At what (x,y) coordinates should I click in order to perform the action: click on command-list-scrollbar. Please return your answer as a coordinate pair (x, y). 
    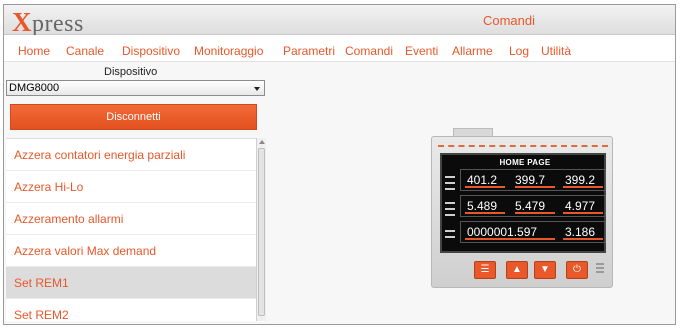
    Looking at the image, I should click on (261, 229).